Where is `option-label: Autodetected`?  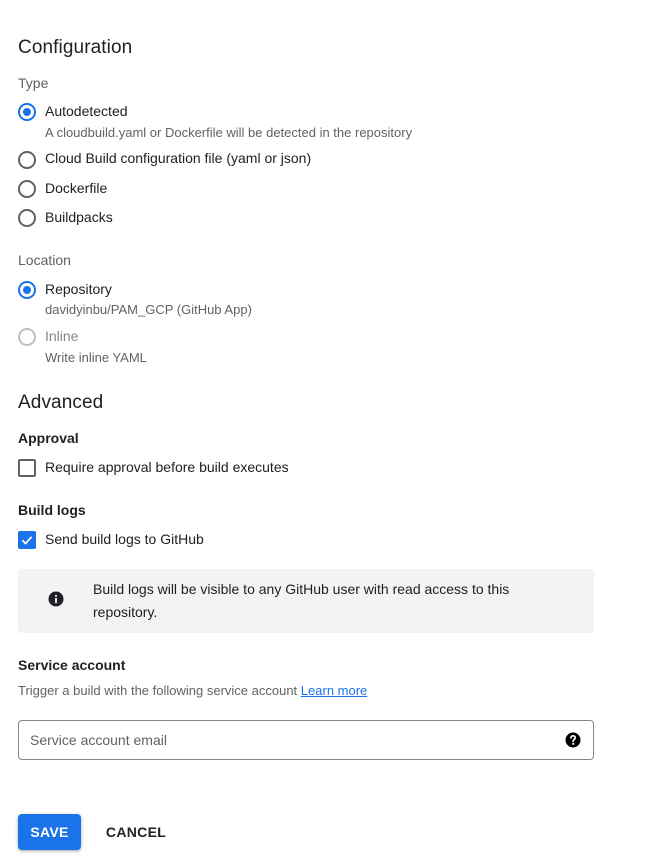
option-label: Autodetected is located at coordinates (86, 111).